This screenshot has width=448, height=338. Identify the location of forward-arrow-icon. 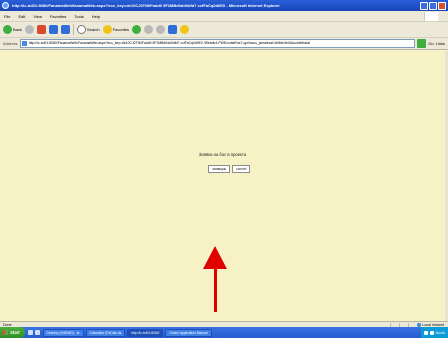
(29, 29).